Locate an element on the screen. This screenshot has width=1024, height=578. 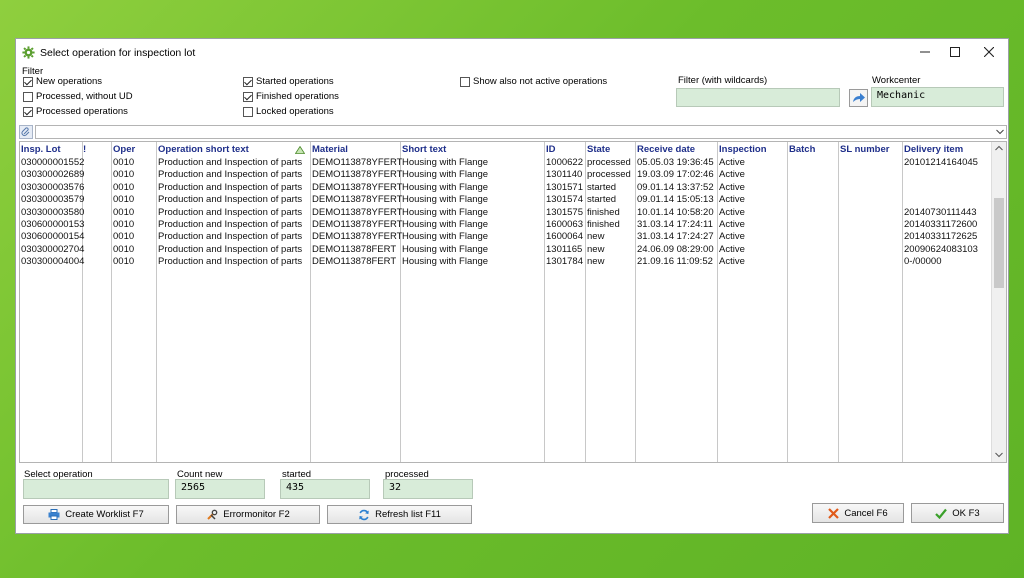
checkbox-new-operations is located at coordinates (28, 82).